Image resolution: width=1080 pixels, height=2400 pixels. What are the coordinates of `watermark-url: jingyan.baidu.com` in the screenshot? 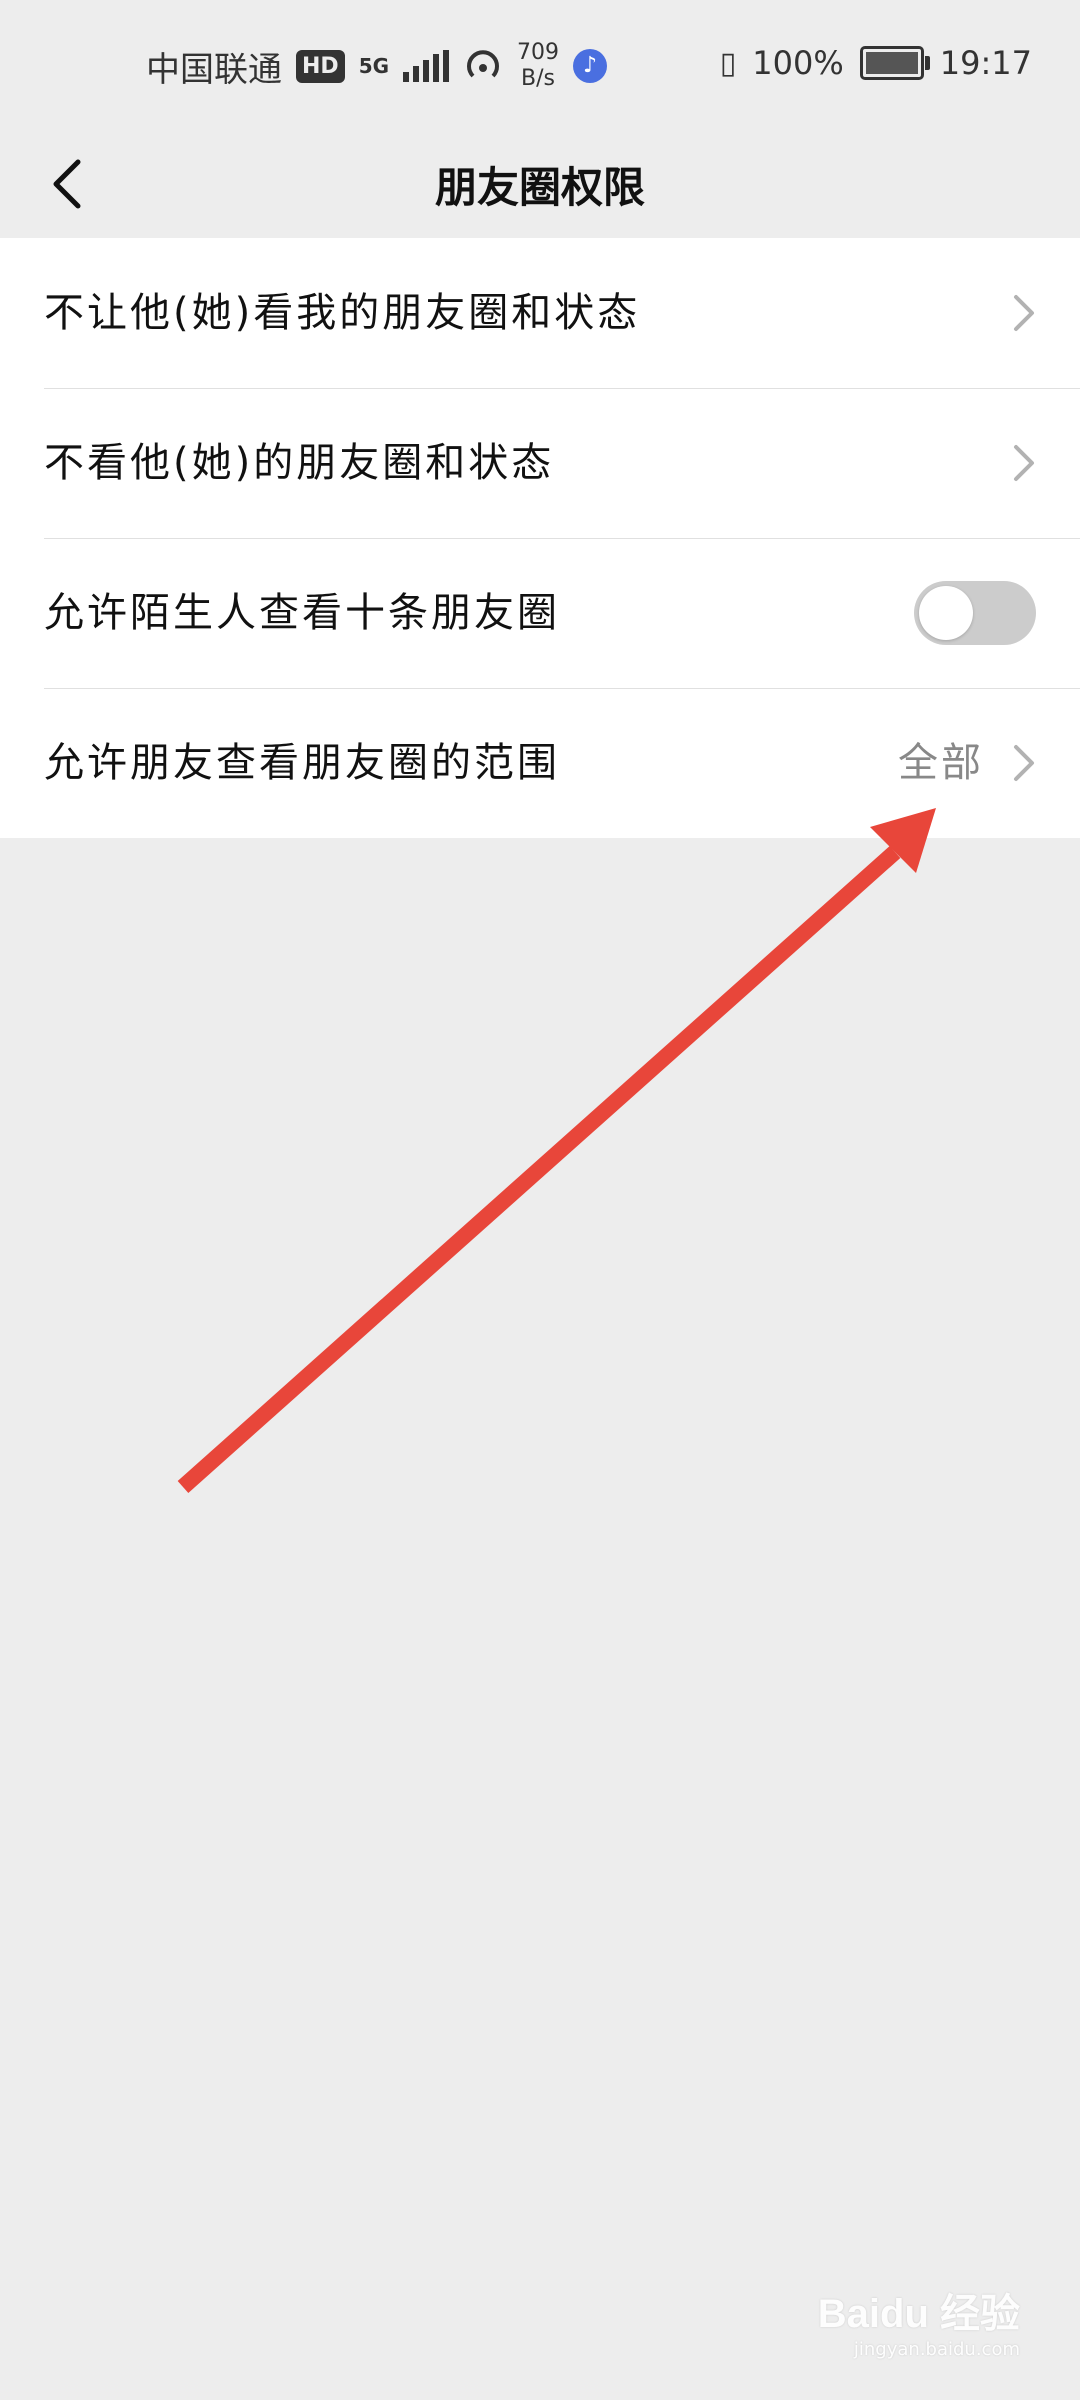 It's located at (936, 2349).